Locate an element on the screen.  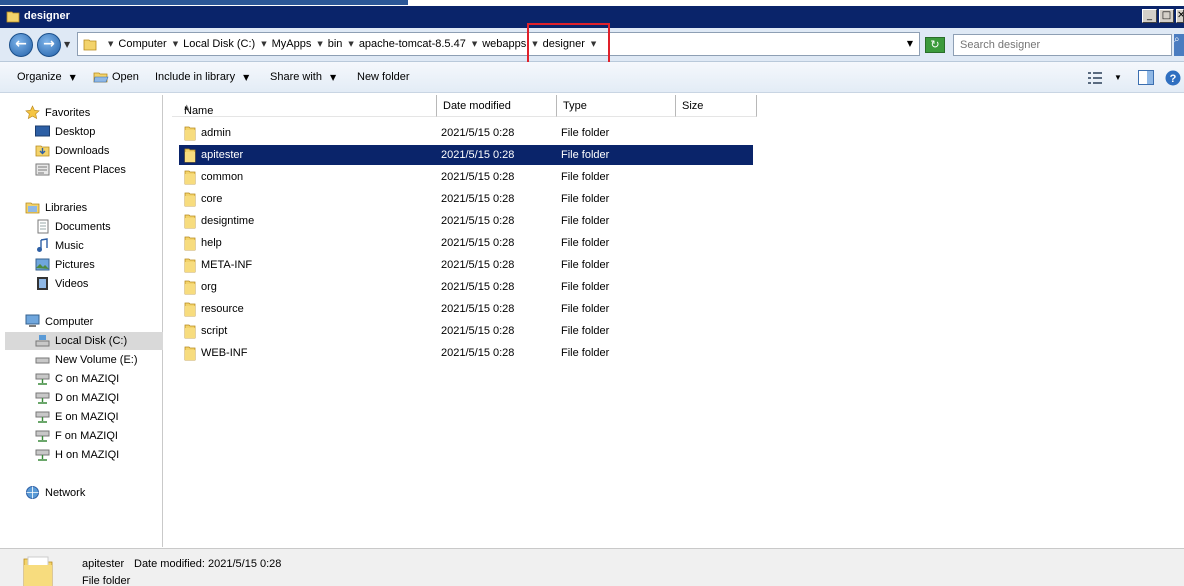
maximize-button: □ is located at coordinates (1166, 16).